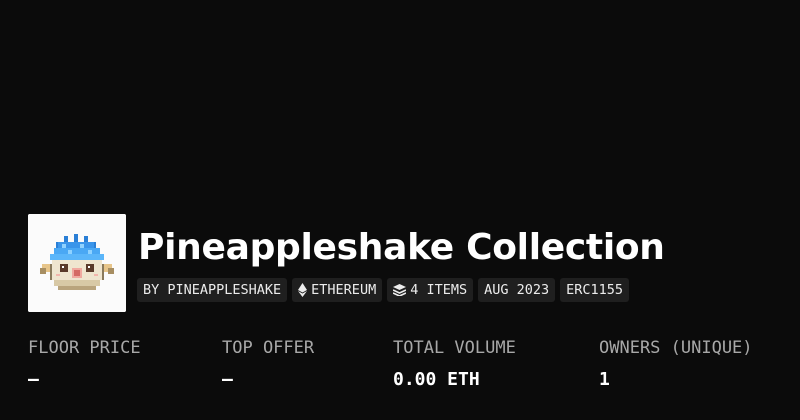  I want to click on standard-tag-label: ERC1155, so click(595, 290).